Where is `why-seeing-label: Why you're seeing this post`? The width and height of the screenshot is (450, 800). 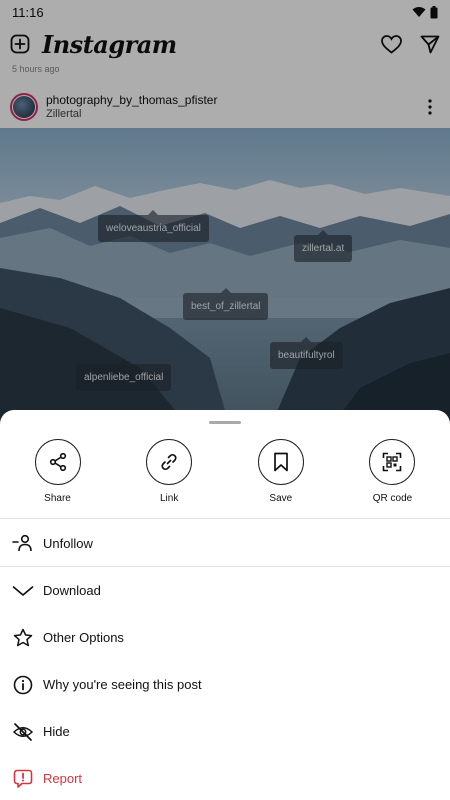
why-seeing-label: Why you're seeing this post is located at coordinates (122, 684).